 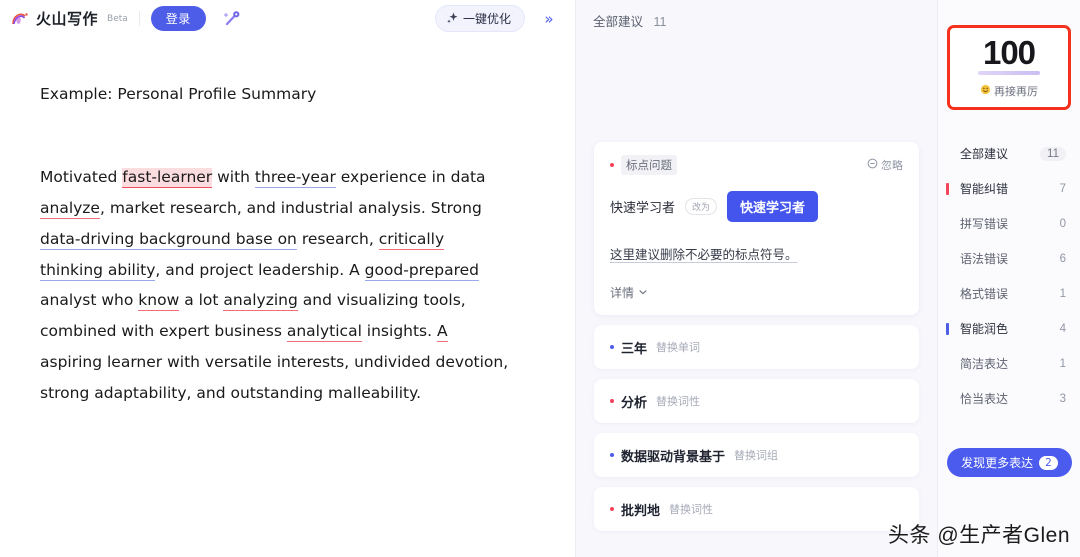 I want to click on one-click-optimize-button: 一键优化, so click(x=479, y=18).